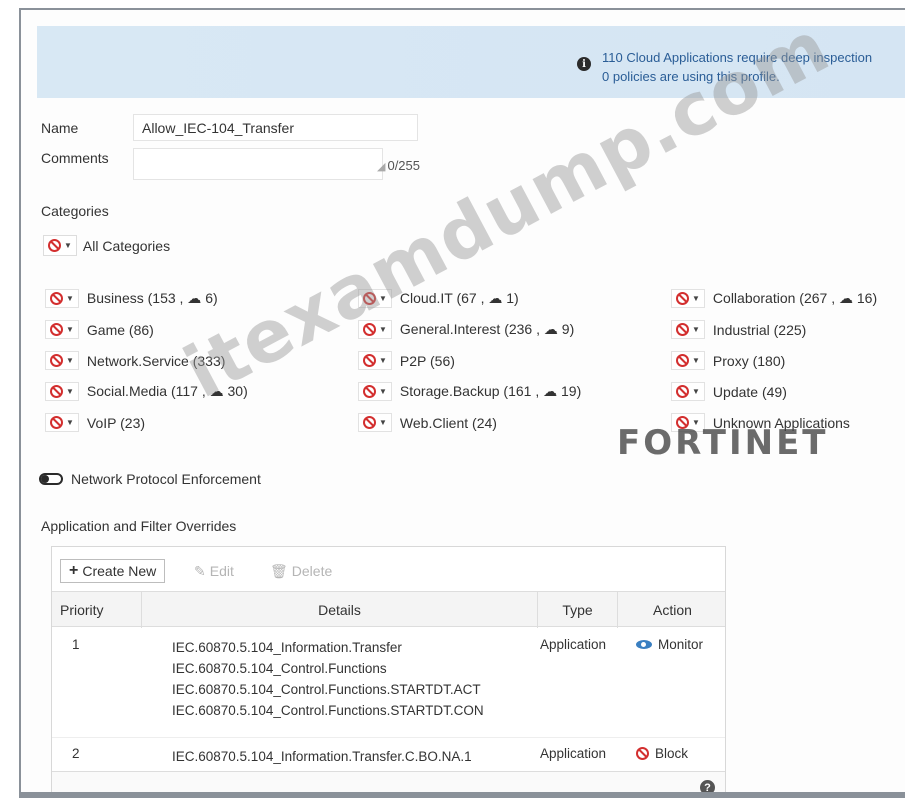 This screenshot has height=798, width=905. I want to click on category-label: Proxy (180), so click(749, 360).